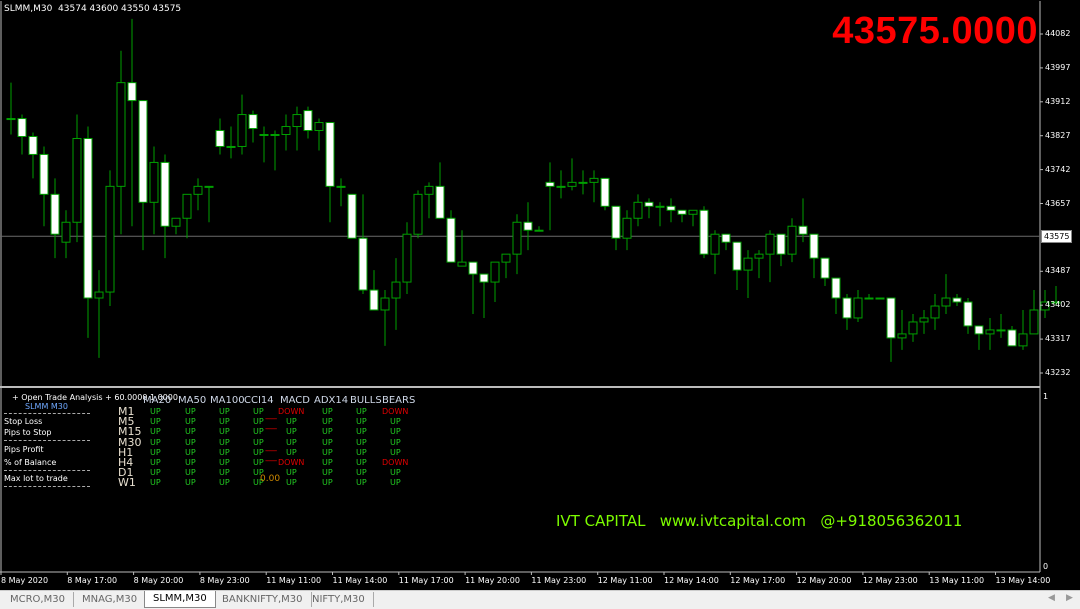  What do you see at coordinates (691, 580) in the screenshot?
I see `time-tick-label: 12 May 14:00` at bounding box center [691, 580].